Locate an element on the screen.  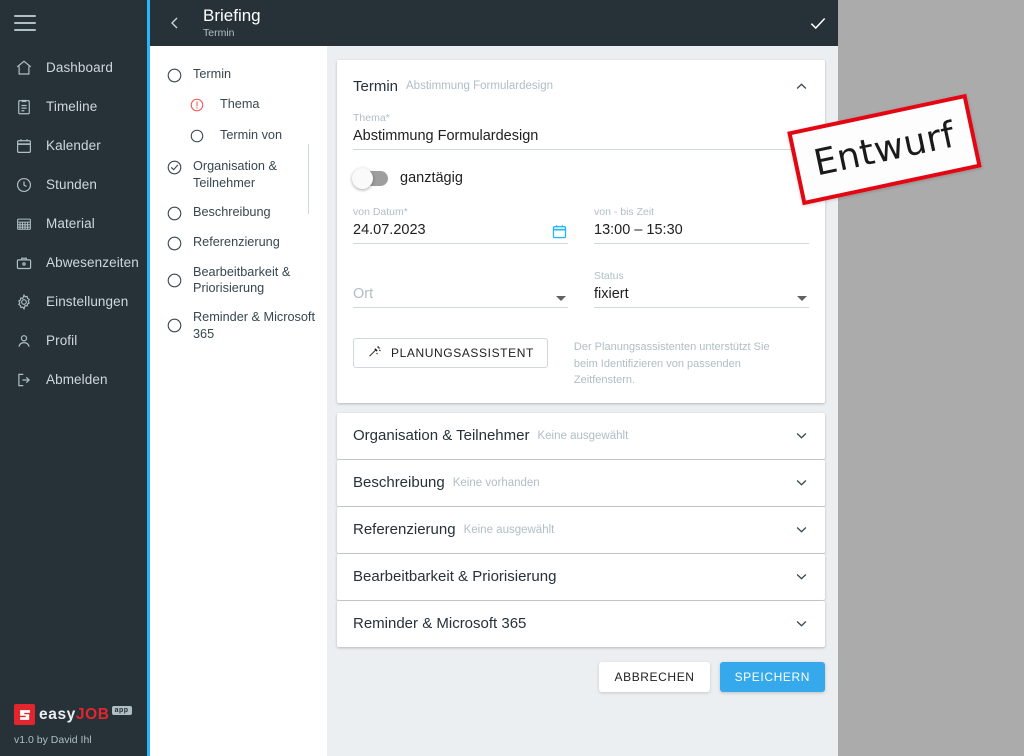
stepper-item-reminder: Reminder & Microsoft 365 is located at coordinates (241, 326).